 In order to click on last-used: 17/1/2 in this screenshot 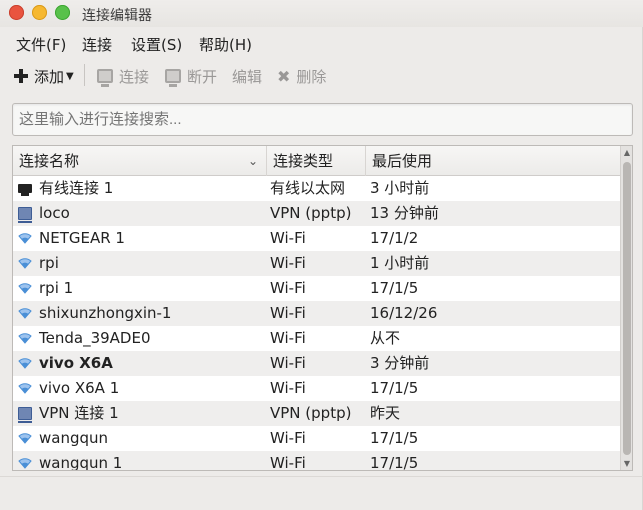, I will do `click(394, 238)`.